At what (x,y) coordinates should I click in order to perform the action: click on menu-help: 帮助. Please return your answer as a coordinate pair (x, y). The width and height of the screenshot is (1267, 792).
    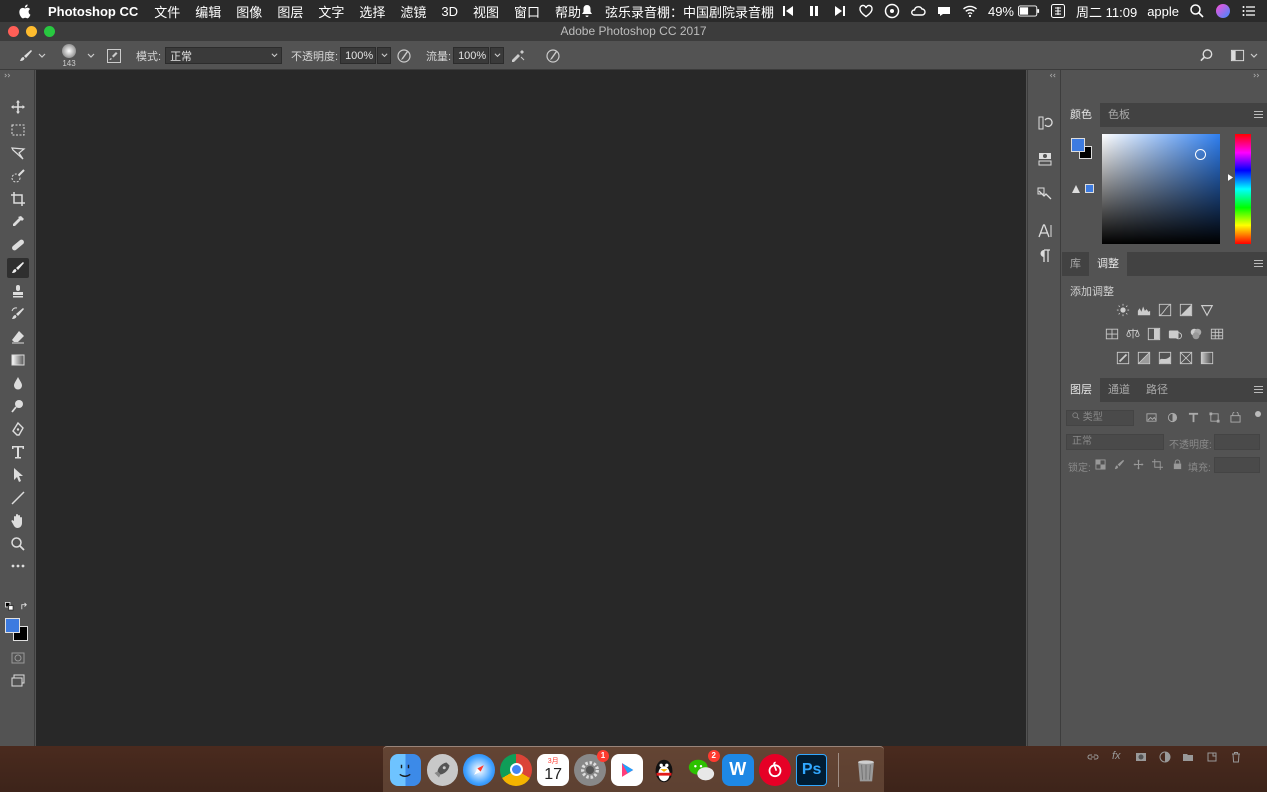
    Looking at the image, I should click on (568, 11).